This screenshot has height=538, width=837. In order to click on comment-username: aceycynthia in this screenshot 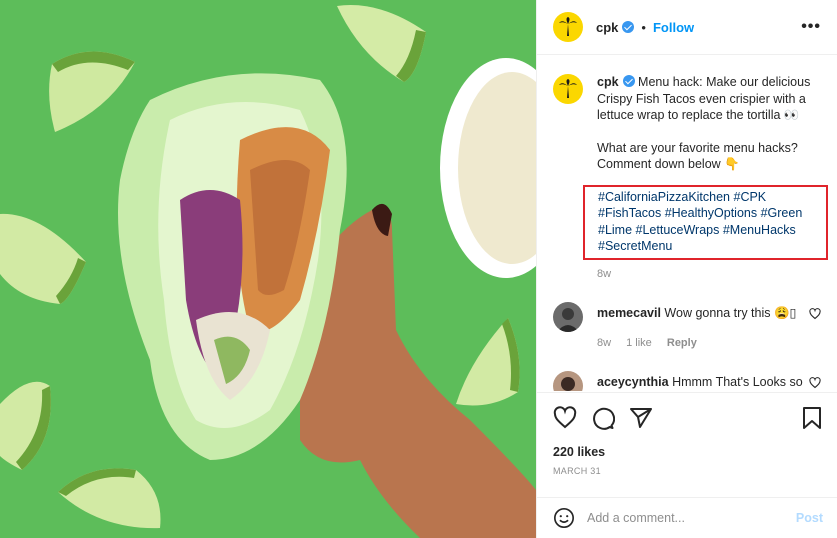, I will do `click(633, 382)`.